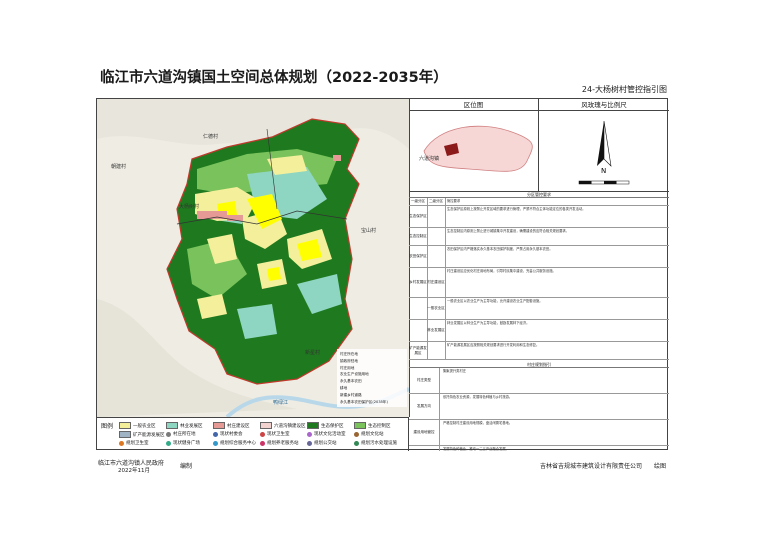 This screenshot has width=760, height=538. I want to click on inset-legend-item: 镇政府驻地, so click(349, 360).